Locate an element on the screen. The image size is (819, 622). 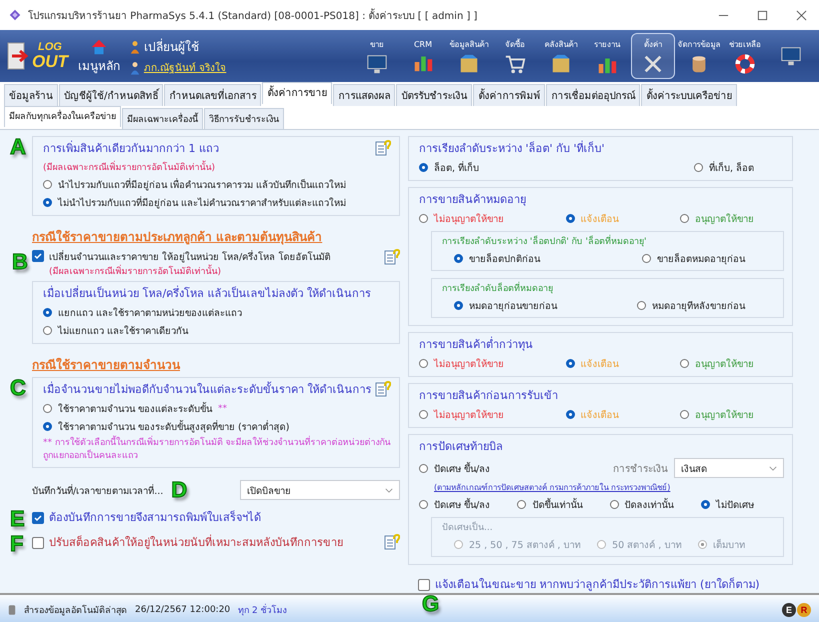
toolbar-button: ช่วยเหลือ is located at coordinates (745, 56).